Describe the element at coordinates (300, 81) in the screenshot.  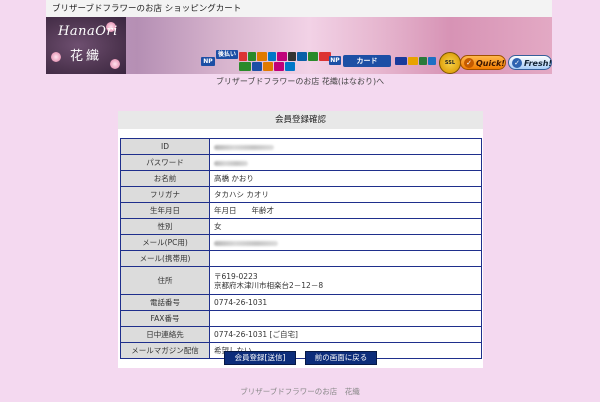
I see `shop-top-link: ブリザーブドフラワーのお店 花織(はなおり)へ` at that location.